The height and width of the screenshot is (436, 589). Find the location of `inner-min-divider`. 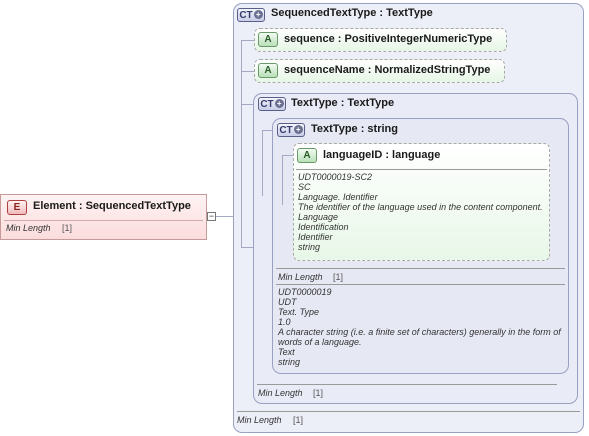

inner-min-divider is located at coordinates (420, 268).